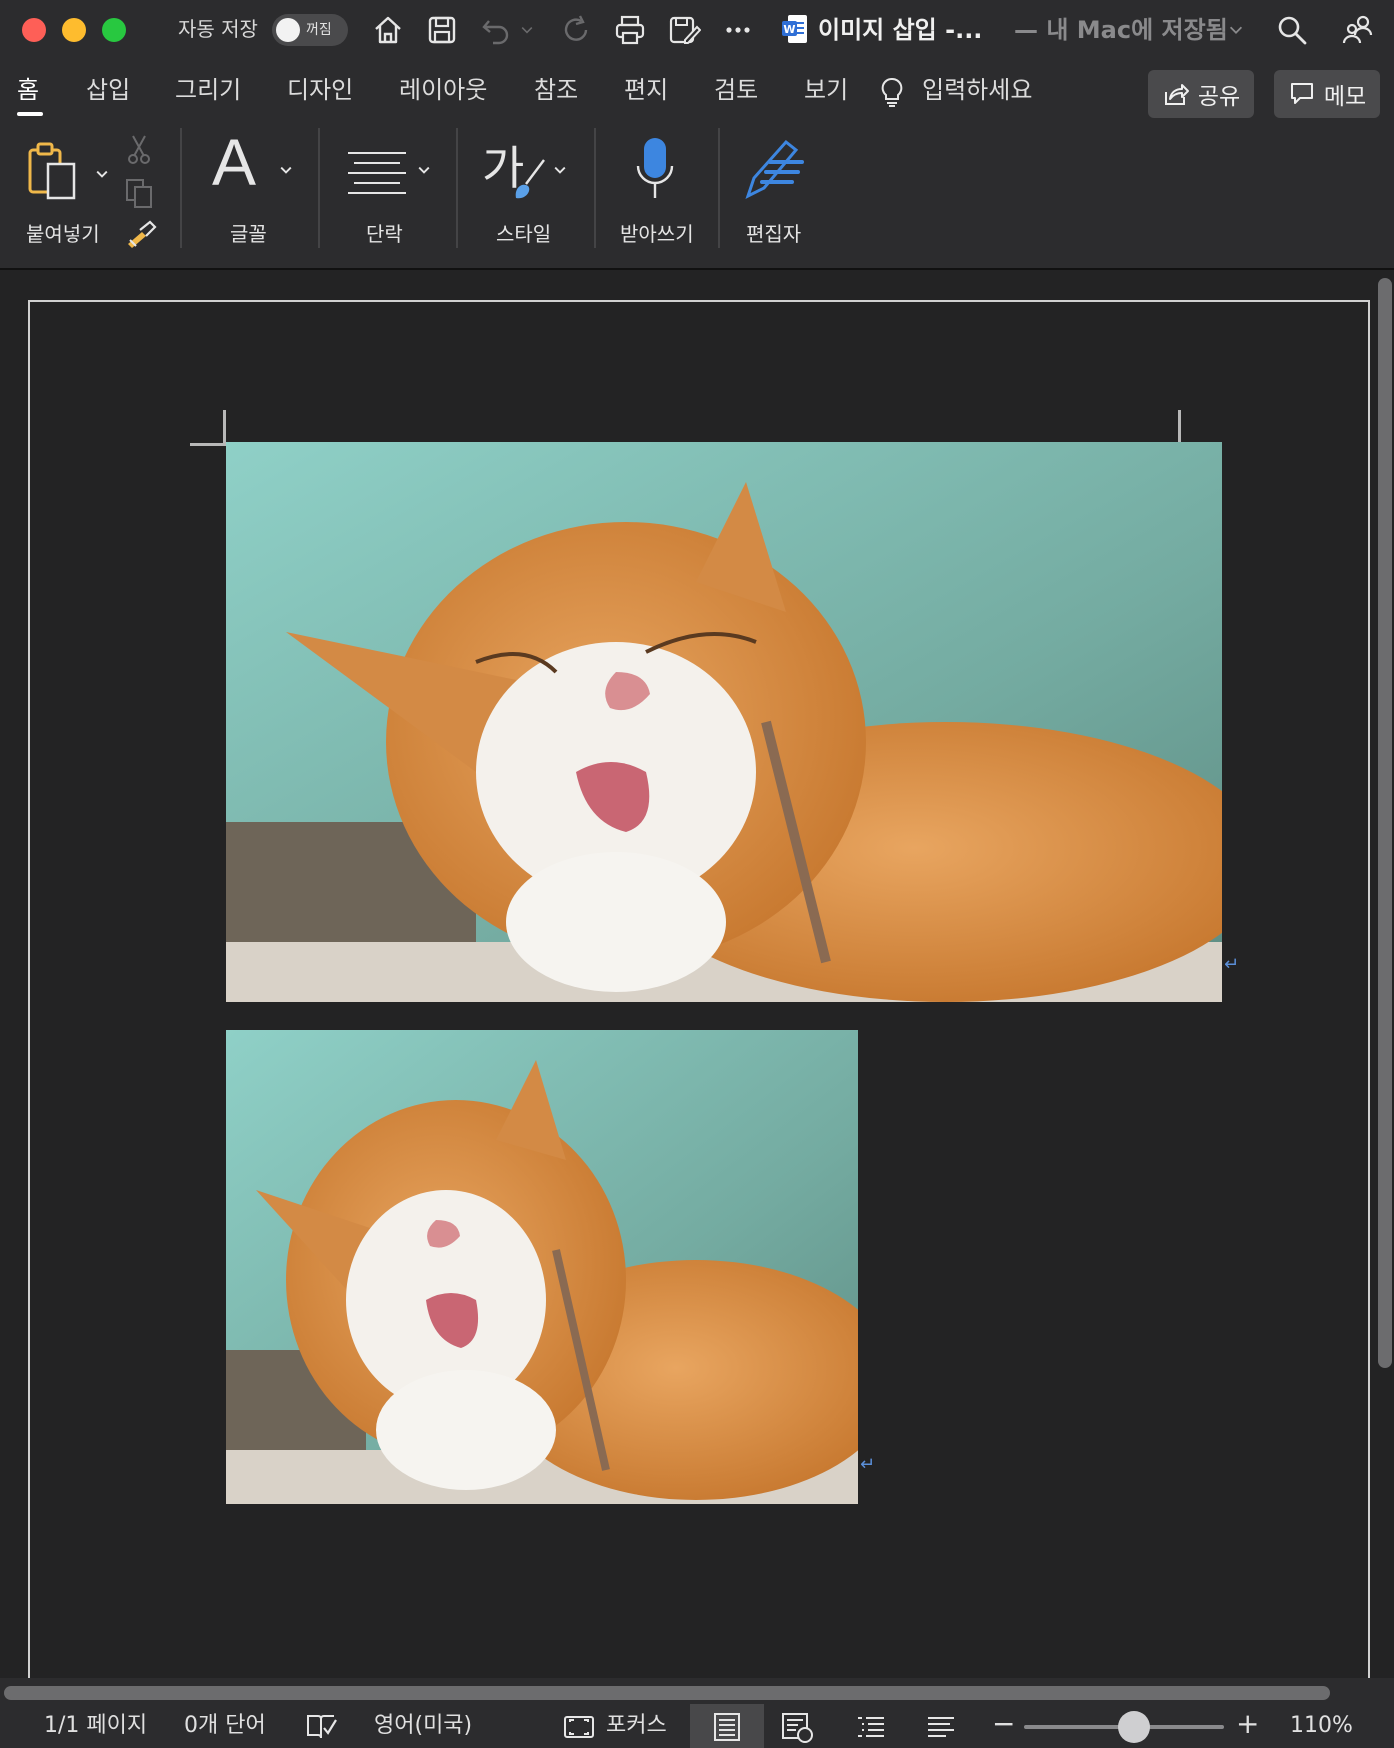  What do you see at coordinates (636, 1726) in the screenshot?
I see `focus-label: 포커스` at bounding box center [636, 1726].